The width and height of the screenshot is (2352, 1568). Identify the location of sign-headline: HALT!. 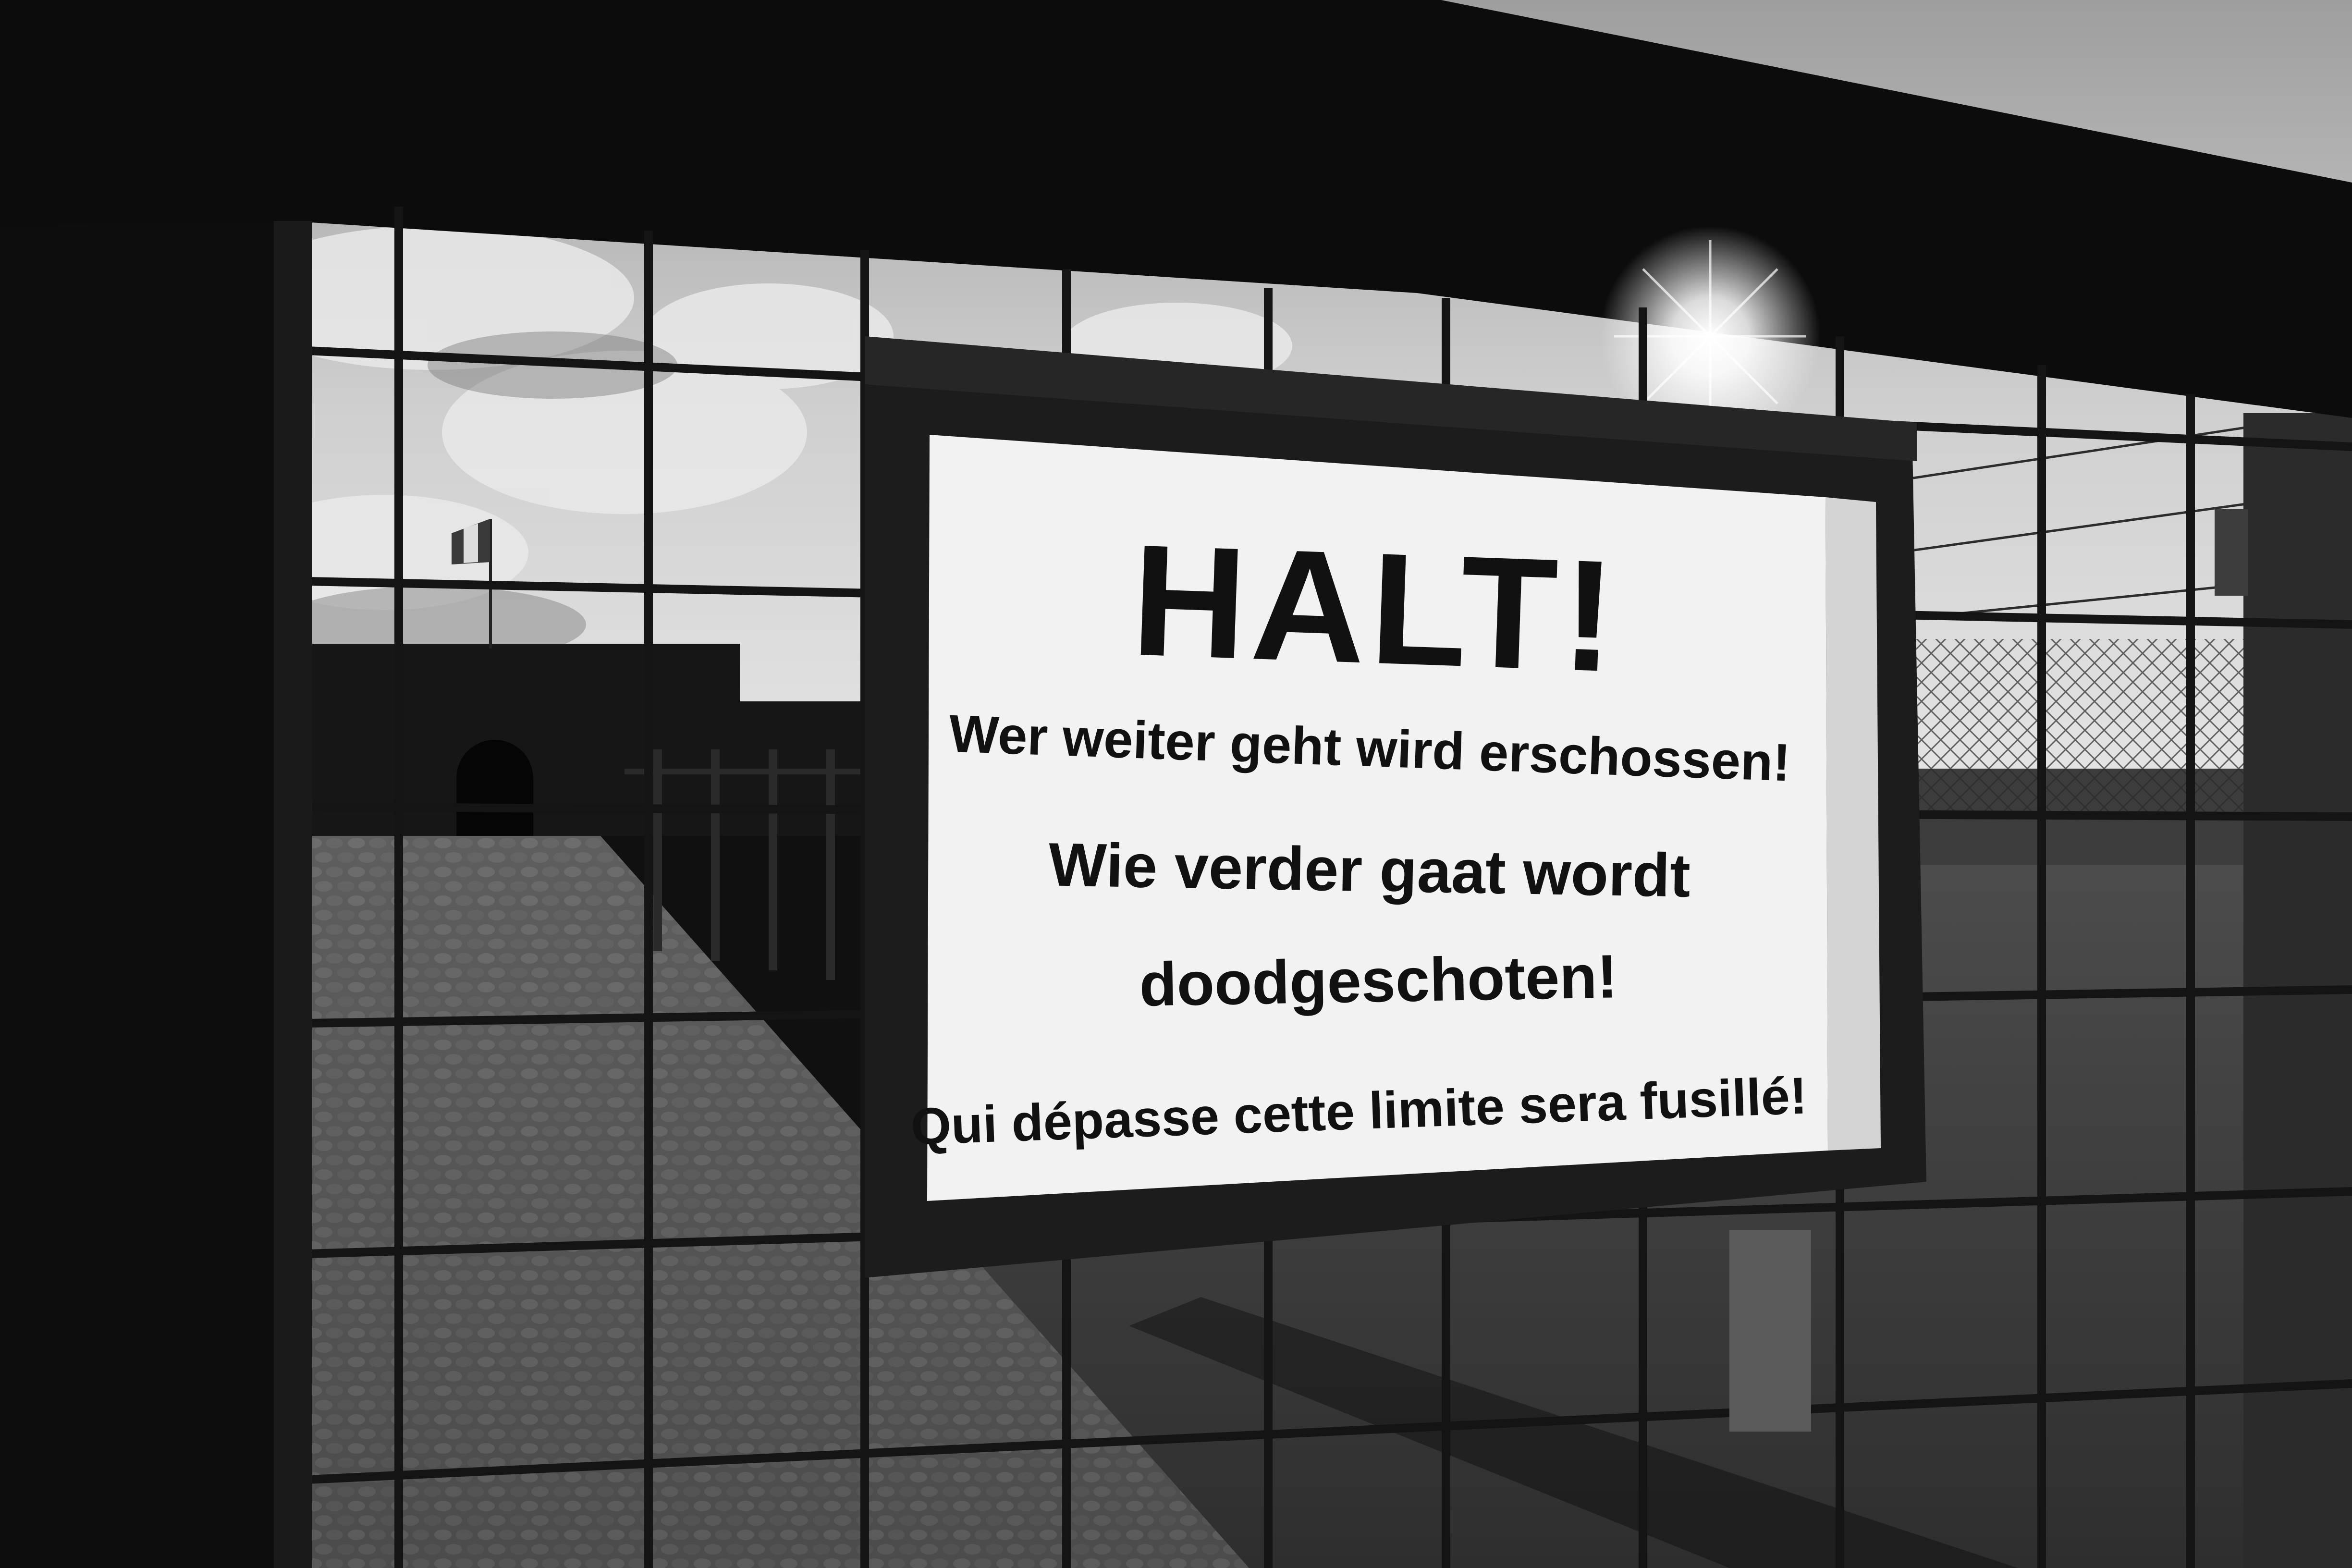
(1375, 608).